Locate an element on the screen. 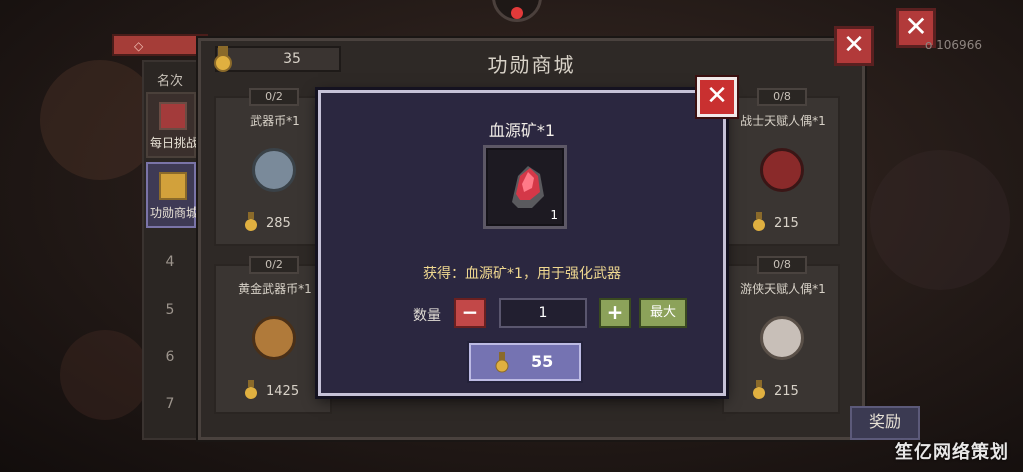 The height and width of the screenshot is (472, 1023). tab-label: 功勋商城 is located at coordinates (173, 213).